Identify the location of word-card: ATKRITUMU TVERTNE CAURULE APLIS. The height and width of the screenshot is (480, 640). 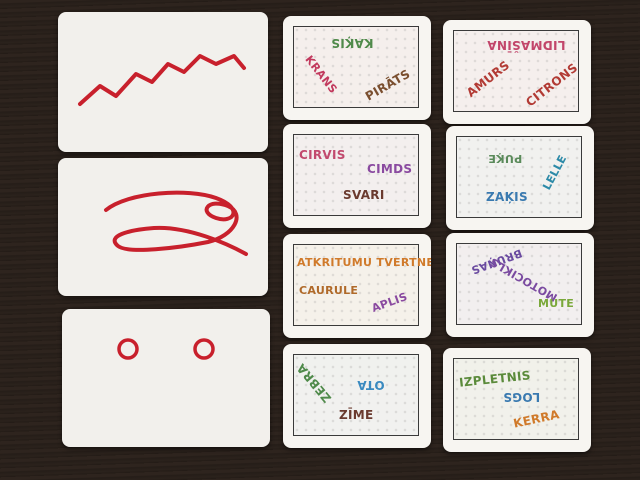
(357, 286).